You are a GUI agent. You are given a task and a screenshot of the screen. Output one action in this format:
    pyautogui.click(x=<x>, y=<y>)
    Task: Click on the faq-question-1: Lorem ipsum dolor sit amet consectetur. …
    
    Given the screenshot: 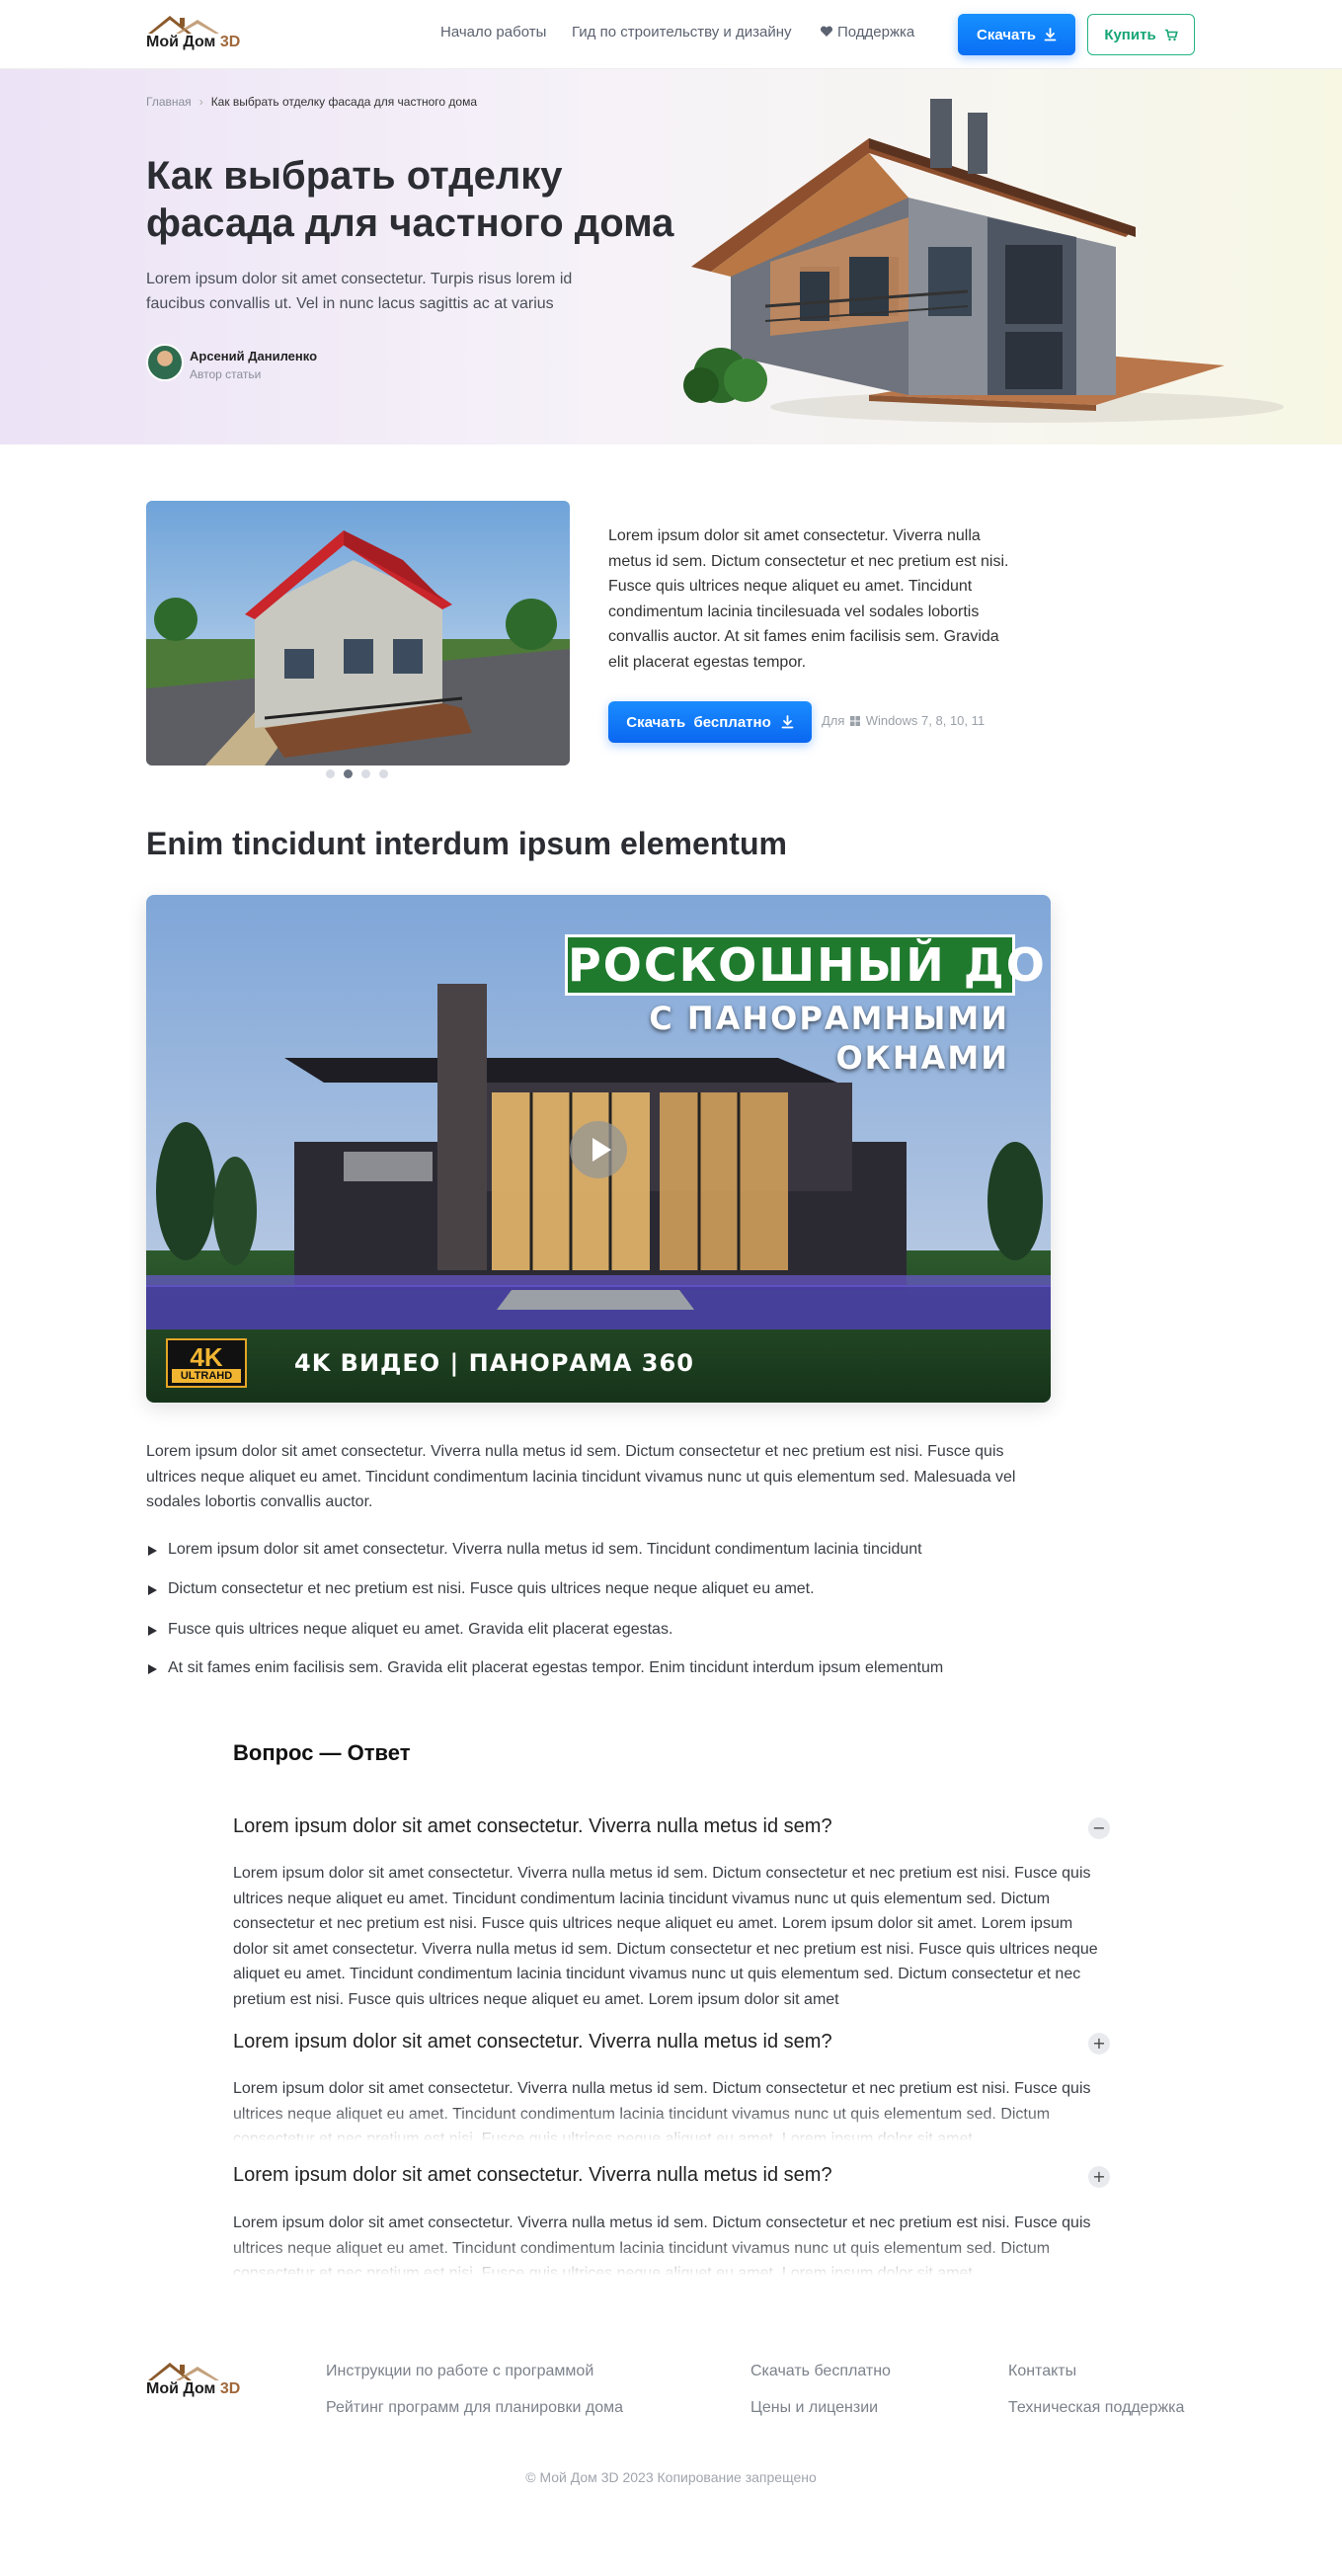 What is the action you would take?
    pyautogui.click(x=671, y=1830)
    